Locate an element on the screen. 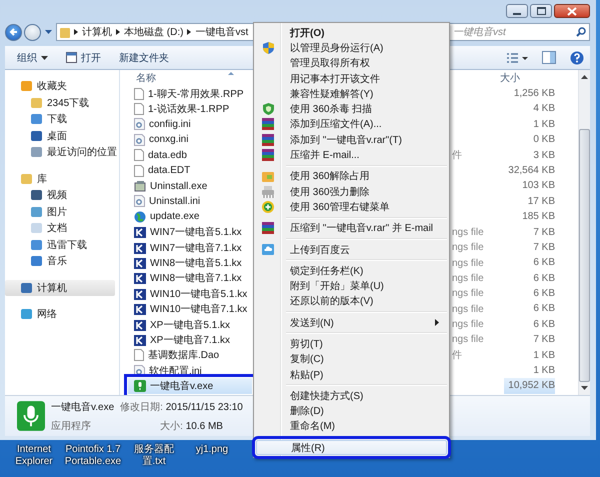  file-name: XP一键电音7.1.kx is located at coordinates (190, 339).